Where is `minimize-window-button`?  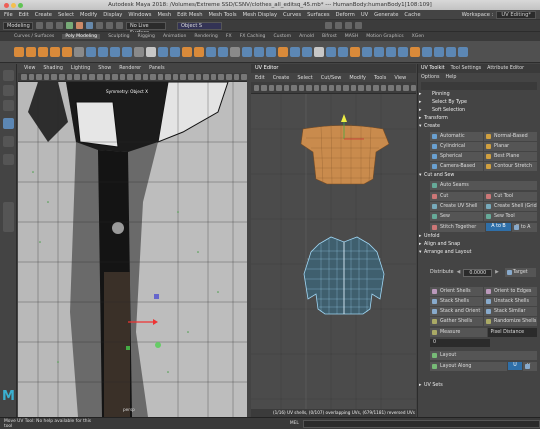 minimize-window-button is located at coordinates (13, 5).